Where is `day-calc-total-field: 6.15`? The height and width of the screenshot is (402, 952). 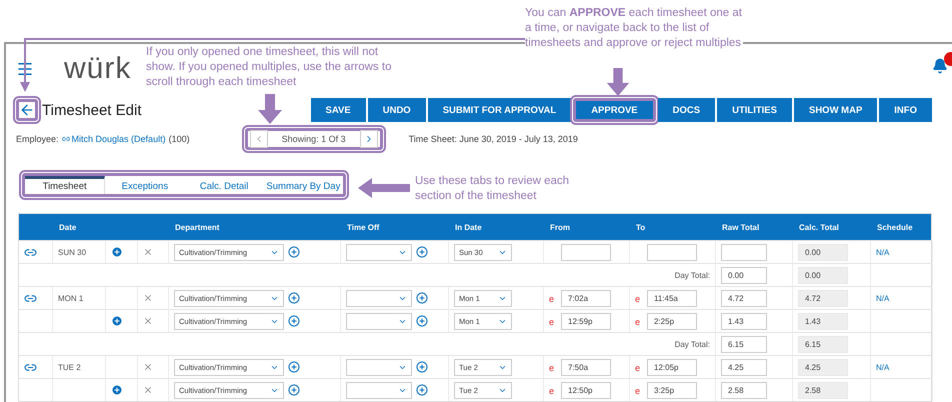
day-calc-total-field: 6.15 is located at coordinates (823, 344).